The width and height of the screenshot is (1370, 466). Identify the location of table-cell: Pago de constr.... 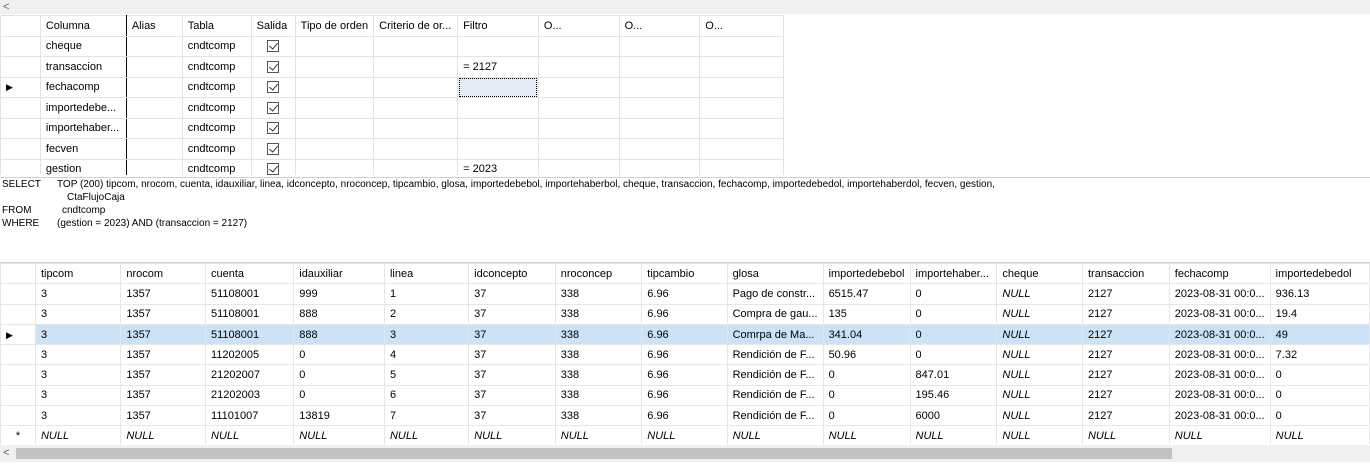
(775, 294).